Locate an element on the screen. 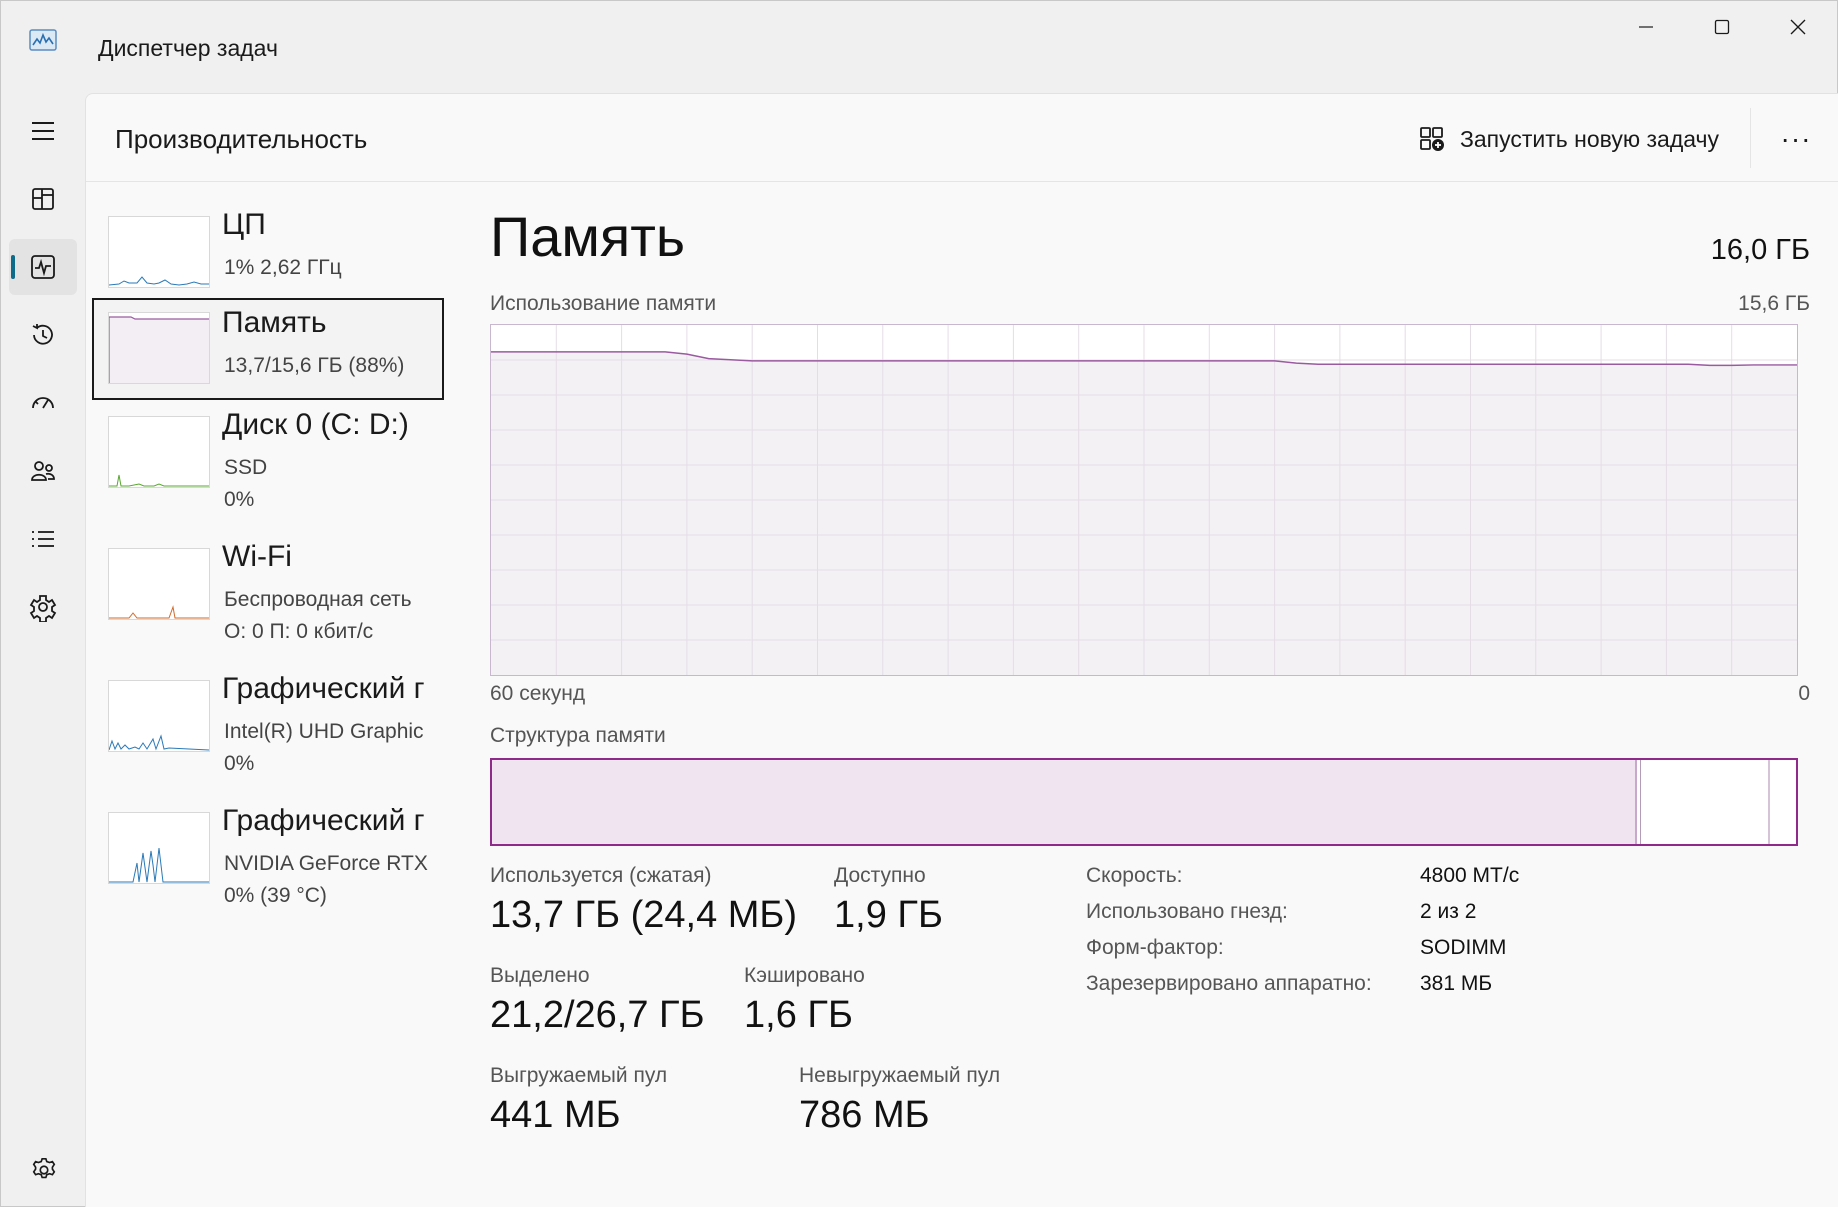 The height and width of the screenshot is (1207, 1838). nav-details is located at coordinates (43, 539).